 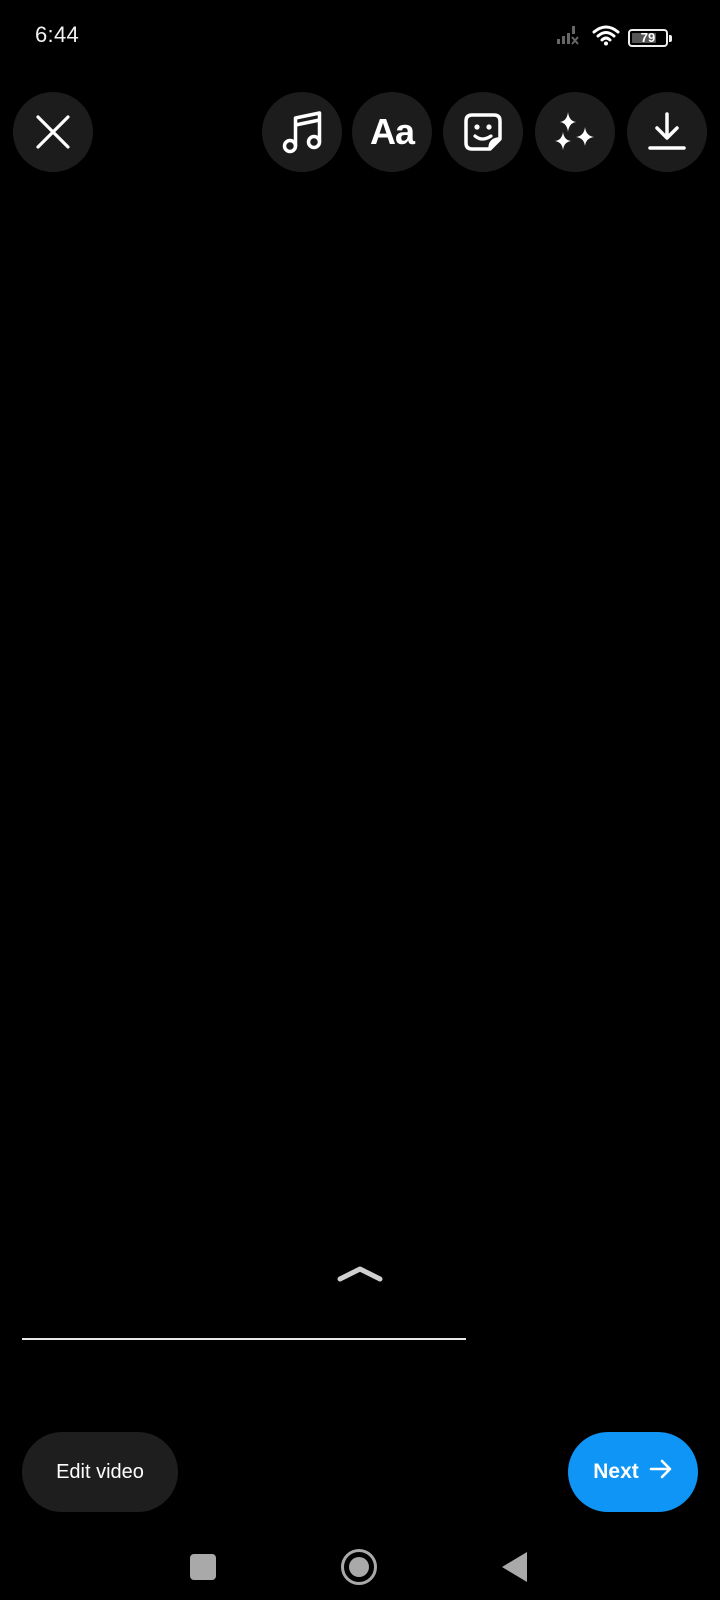 I want to click on home-icon, so click(x=359, y=1567).